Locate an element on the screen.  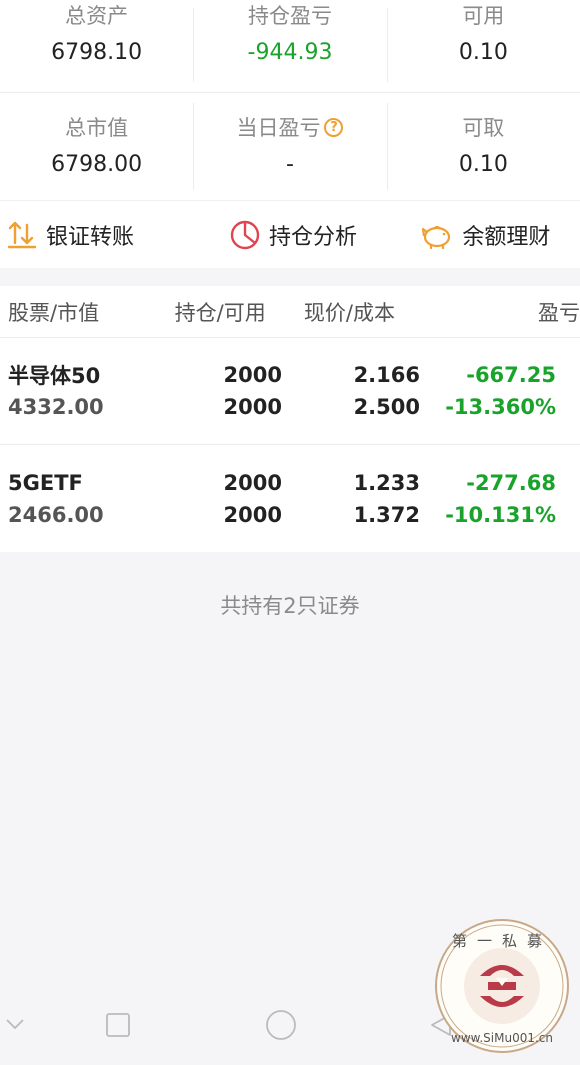
balance-wealth-button: 余额理财 is located at coordinates (484, 235).